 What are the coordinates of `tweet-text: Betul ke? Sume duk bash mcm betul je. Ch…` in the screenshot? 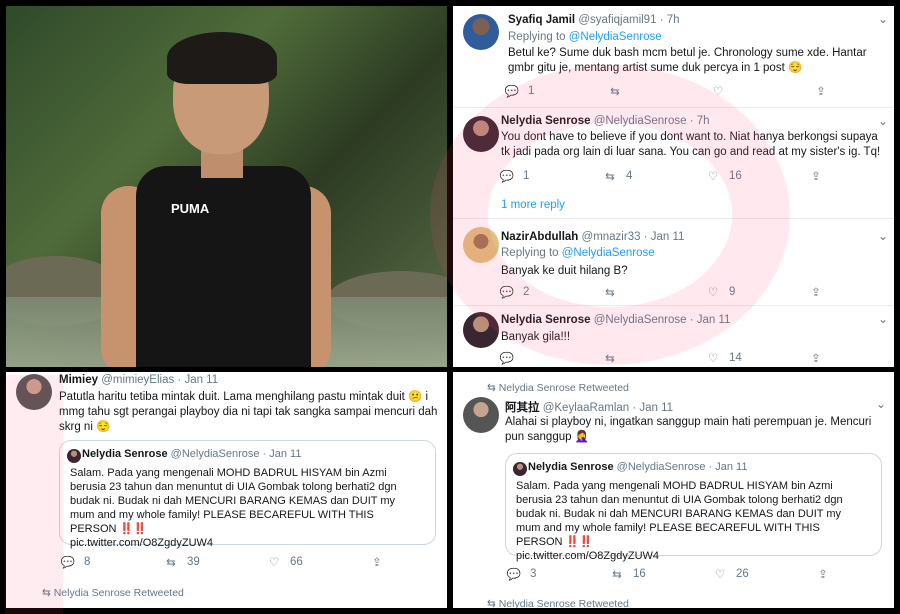 It's located at (687, 60).